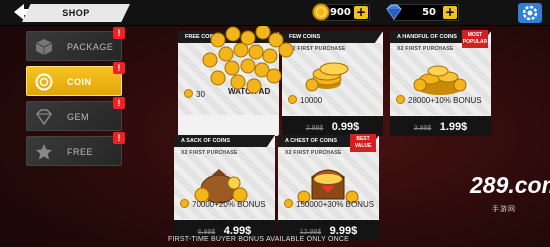 The image size is (550, 247). I want to click on card-amount: 70000+20% BONUS, so click(224, 205).